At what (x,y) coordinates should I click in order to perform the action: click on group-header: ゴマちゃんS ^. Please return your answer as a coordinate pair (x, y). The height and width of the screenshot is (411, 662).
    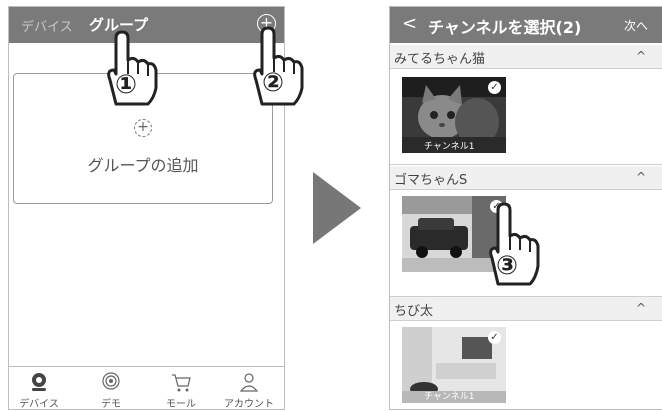
    Looking at the image, I should click on (526, 178).